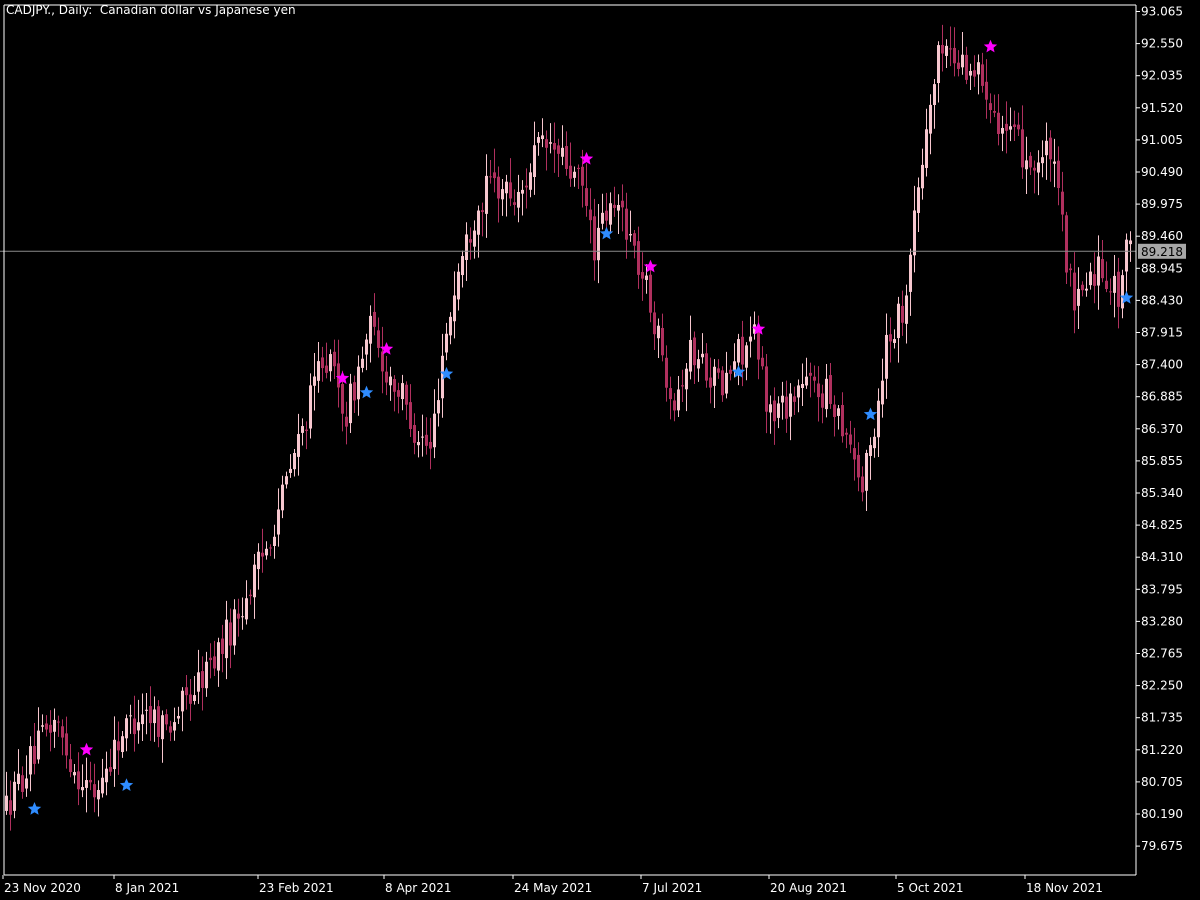 The image size is (1200, 900). What do you see at coordinates (1162, 204) in the screenshot?
I see `y-tick-label: 89.975` at bounding box center [1162, 204].